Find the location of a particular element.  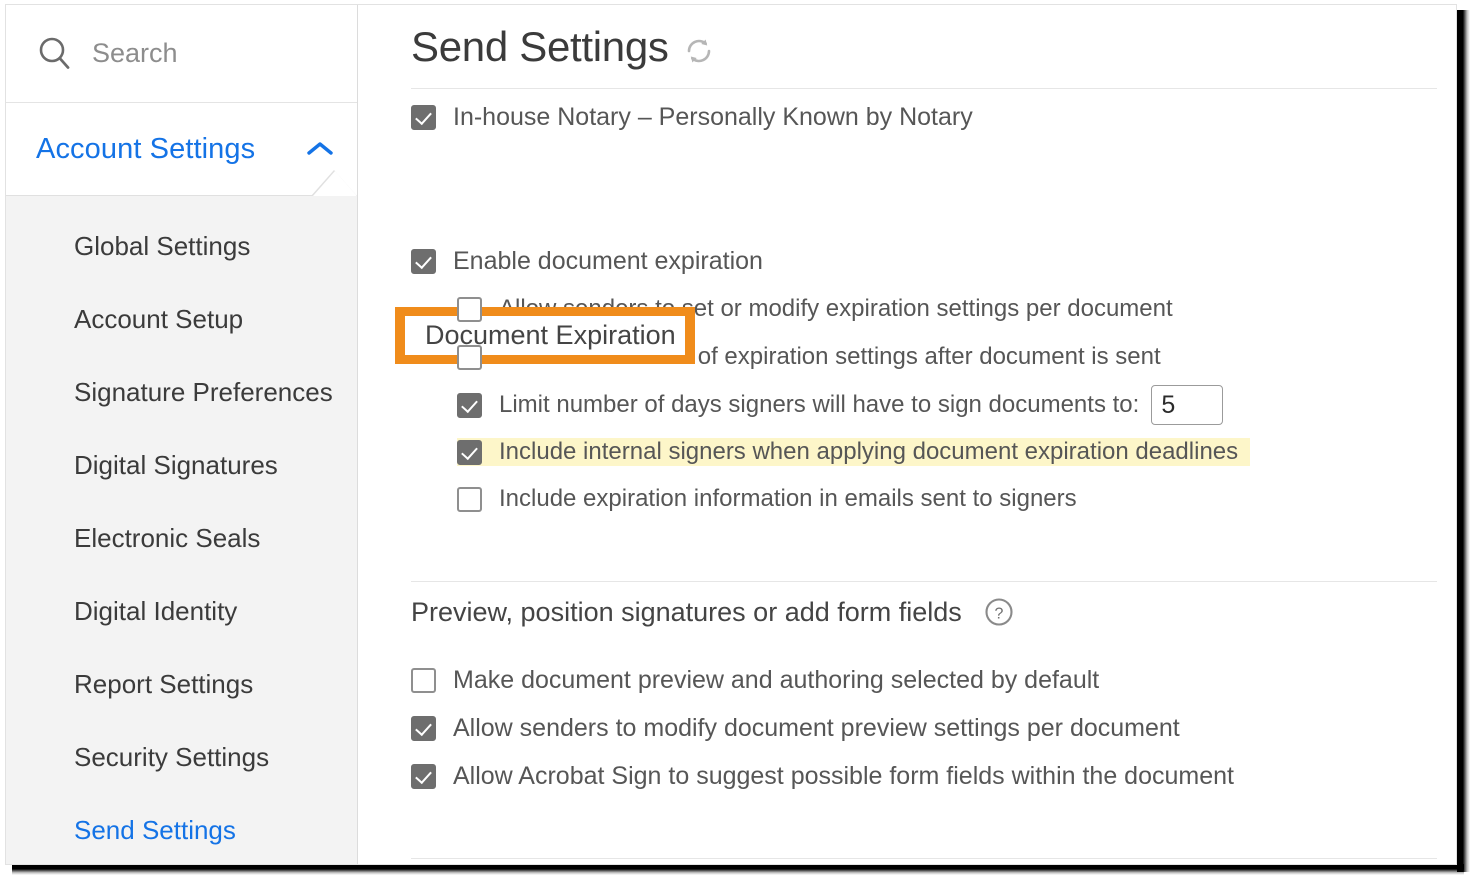

signing-order-heading-row: Signing Order is located at coordinates (907, 861).